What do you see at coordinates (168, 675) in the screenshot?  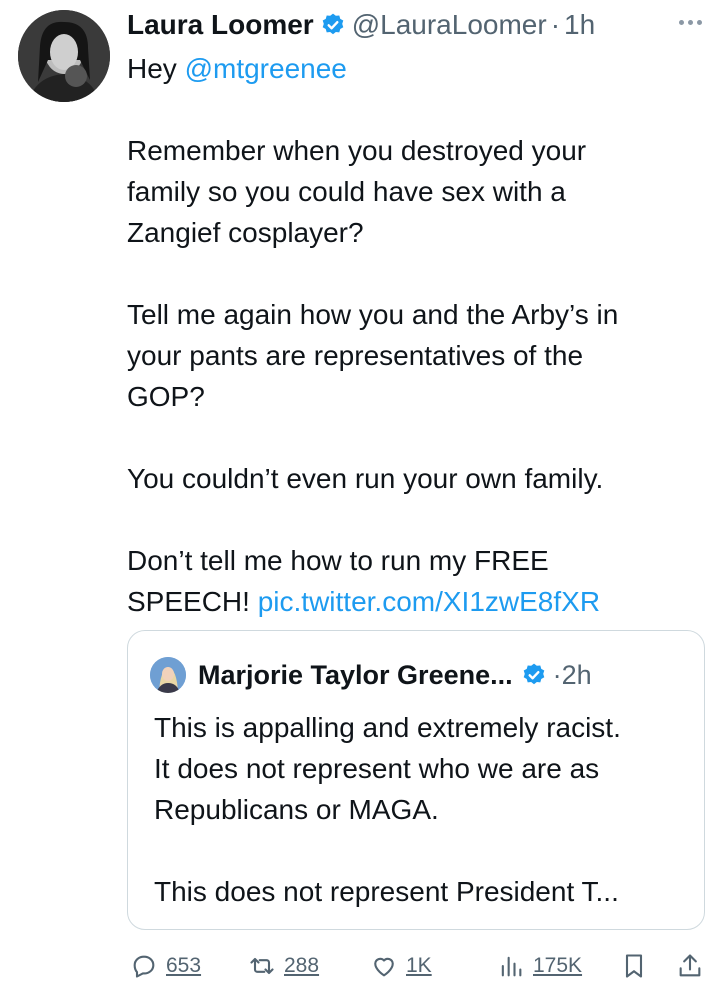 I see `quoted-author-avatar` at bounding box center [168, 675].